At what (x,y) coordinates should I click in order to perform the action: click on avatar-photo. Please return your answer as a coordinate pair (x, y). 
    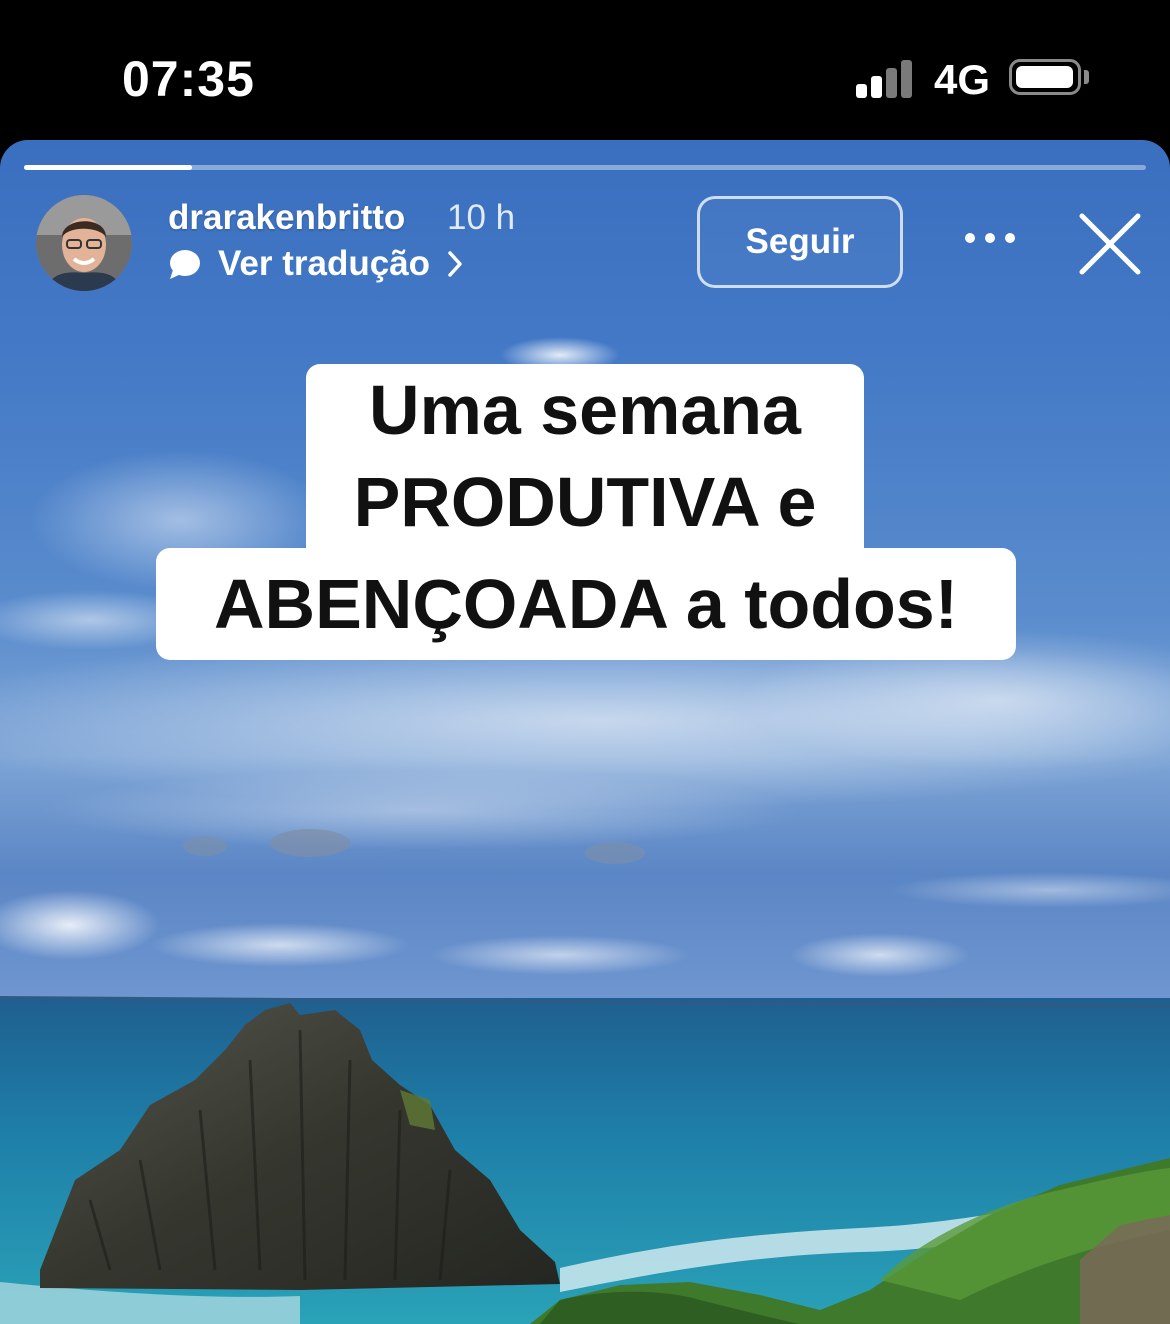
    Looking at the image, I should click on (84, 243).